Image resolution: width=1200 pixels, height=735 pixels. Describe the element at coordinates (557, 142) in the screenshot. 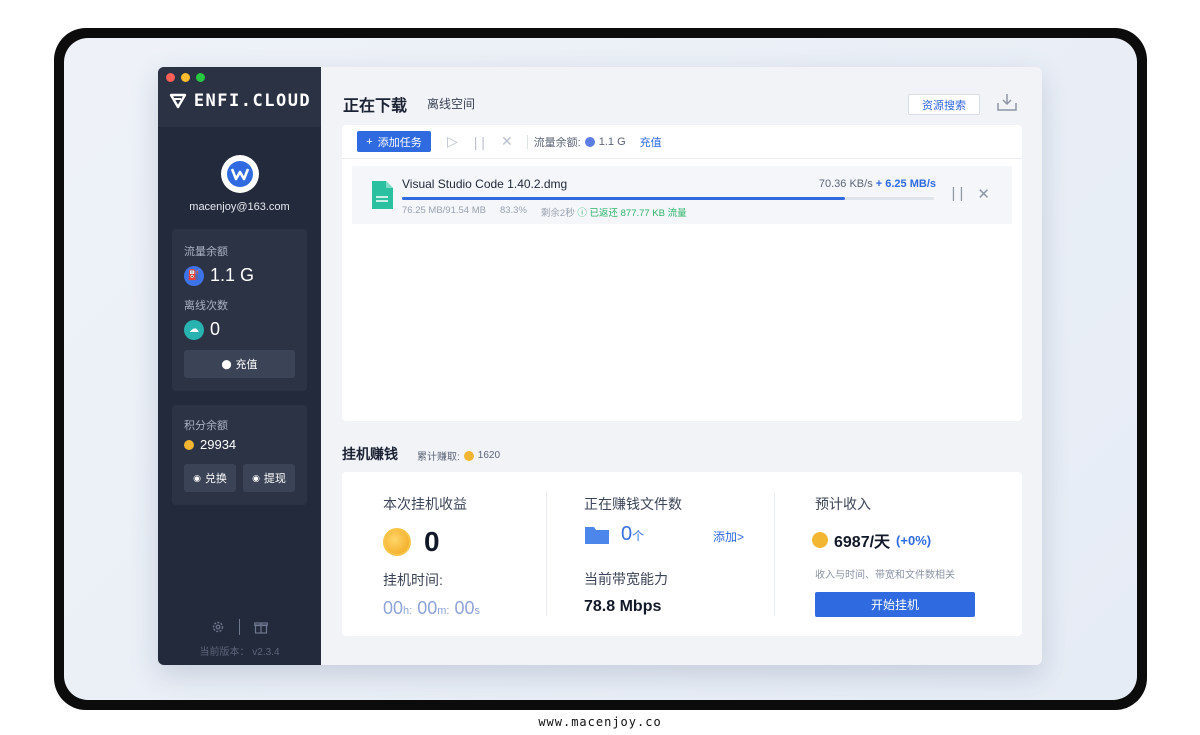

I see `toolbar-traffic-label: 流量余额:` at that location.